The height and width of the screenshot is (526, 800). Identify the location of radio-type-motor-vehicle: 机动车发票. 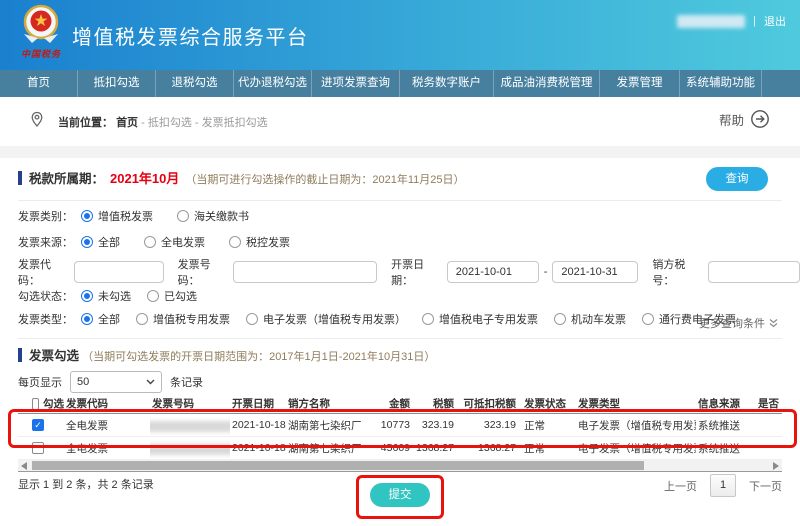
(590, 319).